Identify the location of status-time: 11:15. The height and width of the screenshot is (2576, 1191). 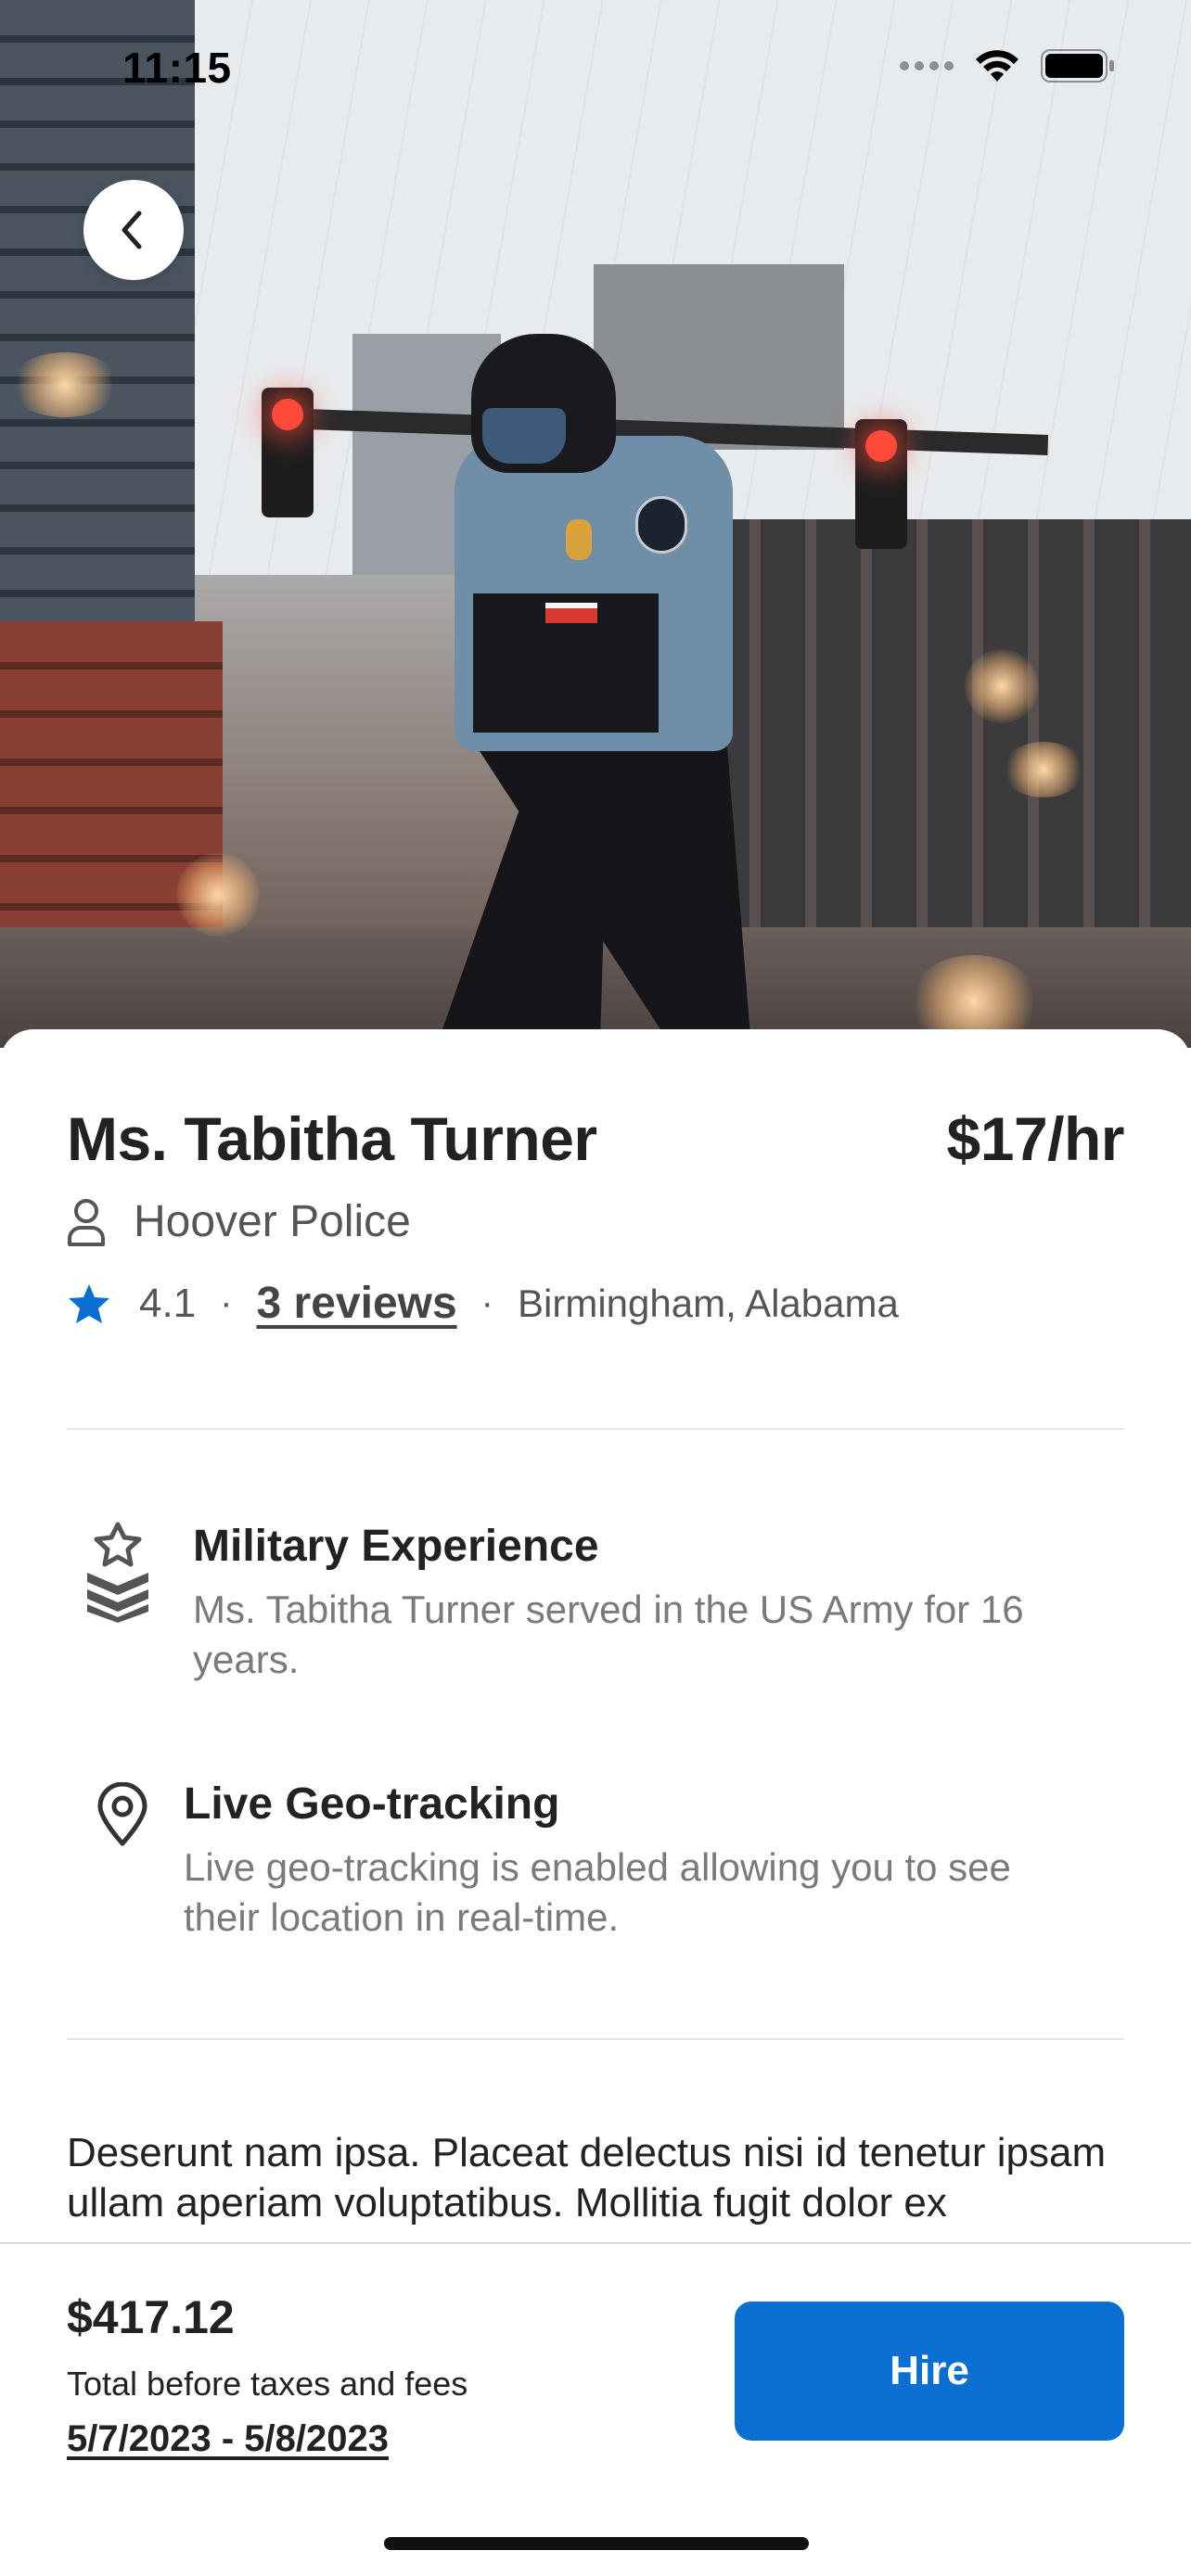
(177, 68).